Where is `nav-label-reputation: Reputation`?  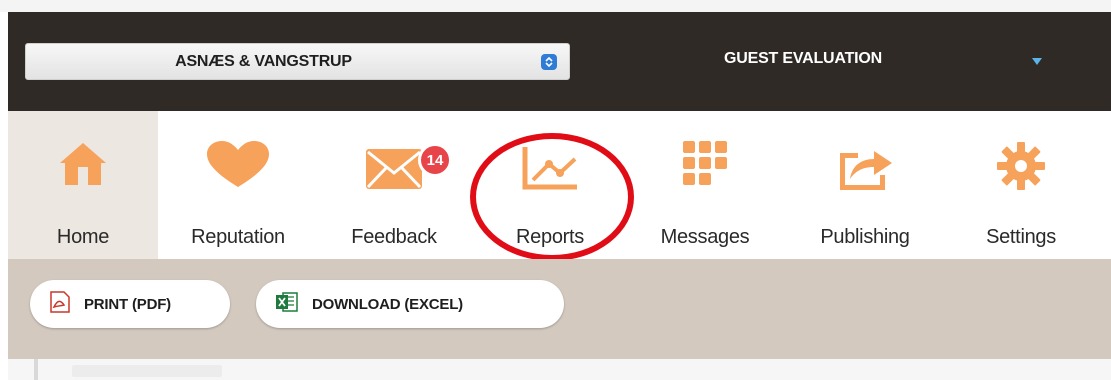 nav-label-reputation: Reputation is located at coordinates (238, 237).